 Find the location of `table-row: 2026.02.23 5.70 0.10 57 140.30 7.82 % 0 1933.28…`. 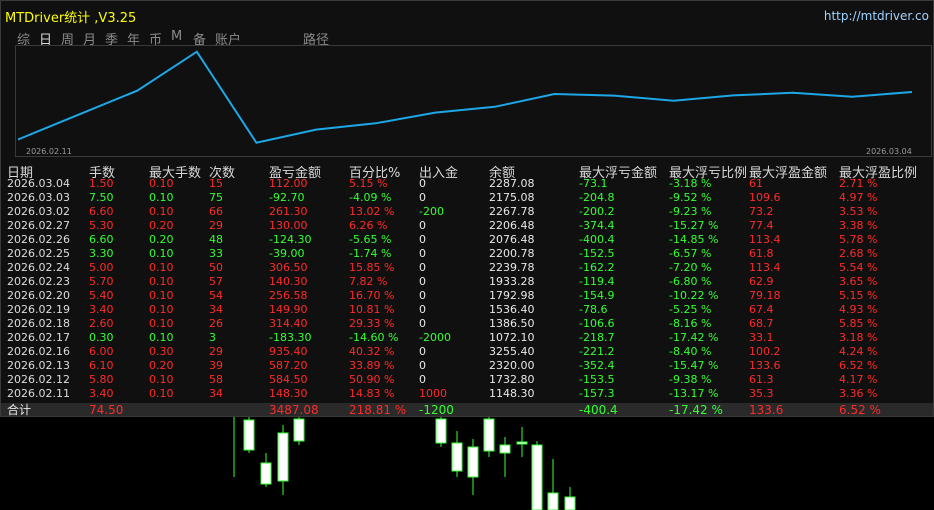

table-row: 2026.02.23 5.70 0.10 57 140.30 7.82 % 0 1933.28… is located at coordinates (467, 282).